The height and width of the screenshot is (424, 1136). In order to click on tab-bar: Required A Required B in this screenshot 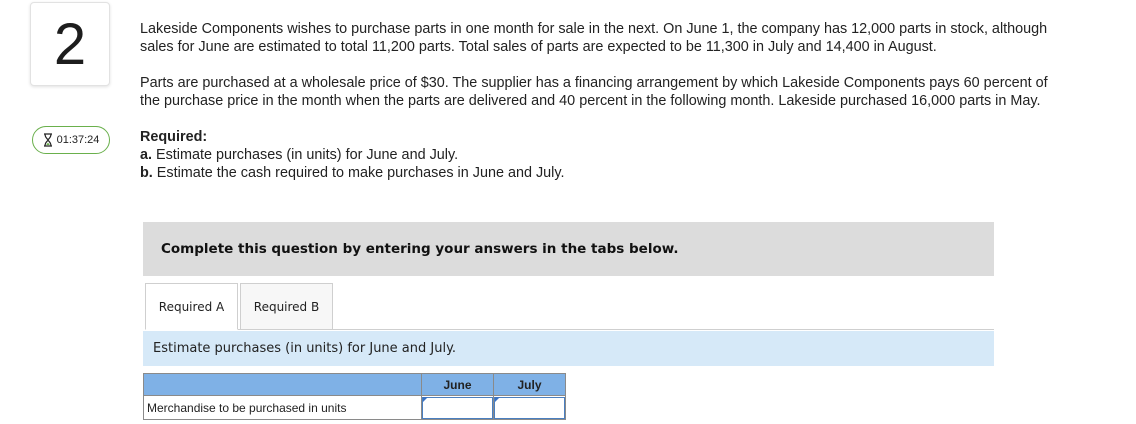, I will do `click(239, 306)`.